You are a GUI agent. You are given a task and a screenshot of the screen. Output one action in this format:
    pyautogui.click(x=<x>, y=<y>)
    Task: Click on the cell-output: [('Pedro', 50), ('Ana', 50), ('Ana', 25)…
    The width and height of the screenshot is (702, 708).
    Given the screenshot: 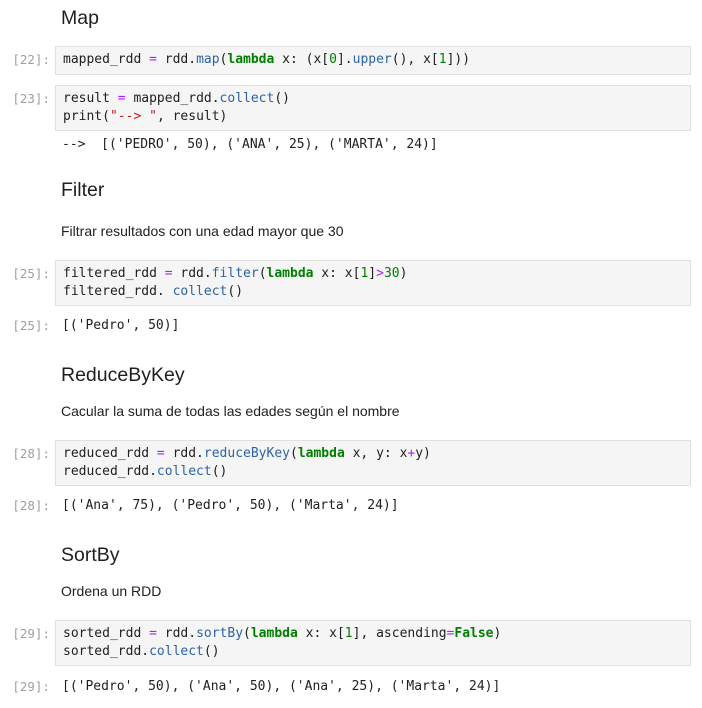 What is the action you would take?
    pyautogui.click(x=281, y=686)
    